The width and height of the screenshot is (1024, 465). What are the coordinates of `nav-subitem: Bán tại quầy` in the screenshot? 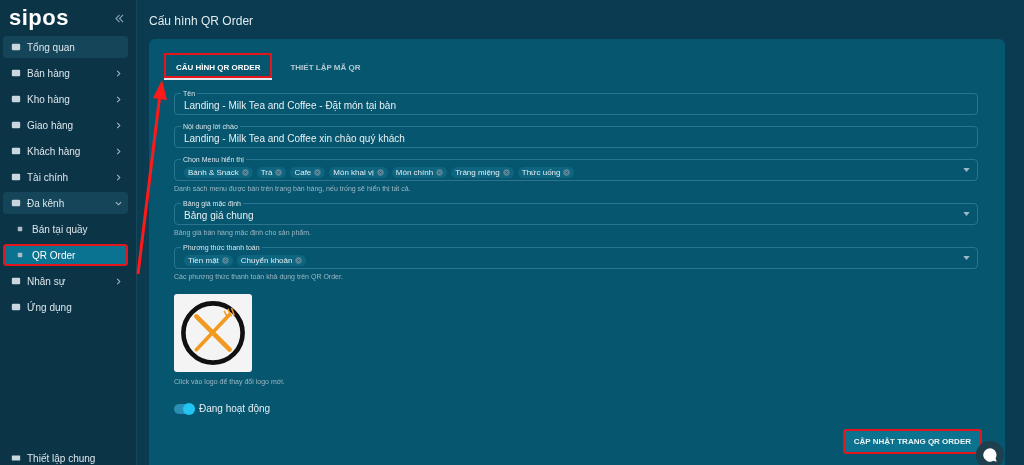 It's located at (65, 229).